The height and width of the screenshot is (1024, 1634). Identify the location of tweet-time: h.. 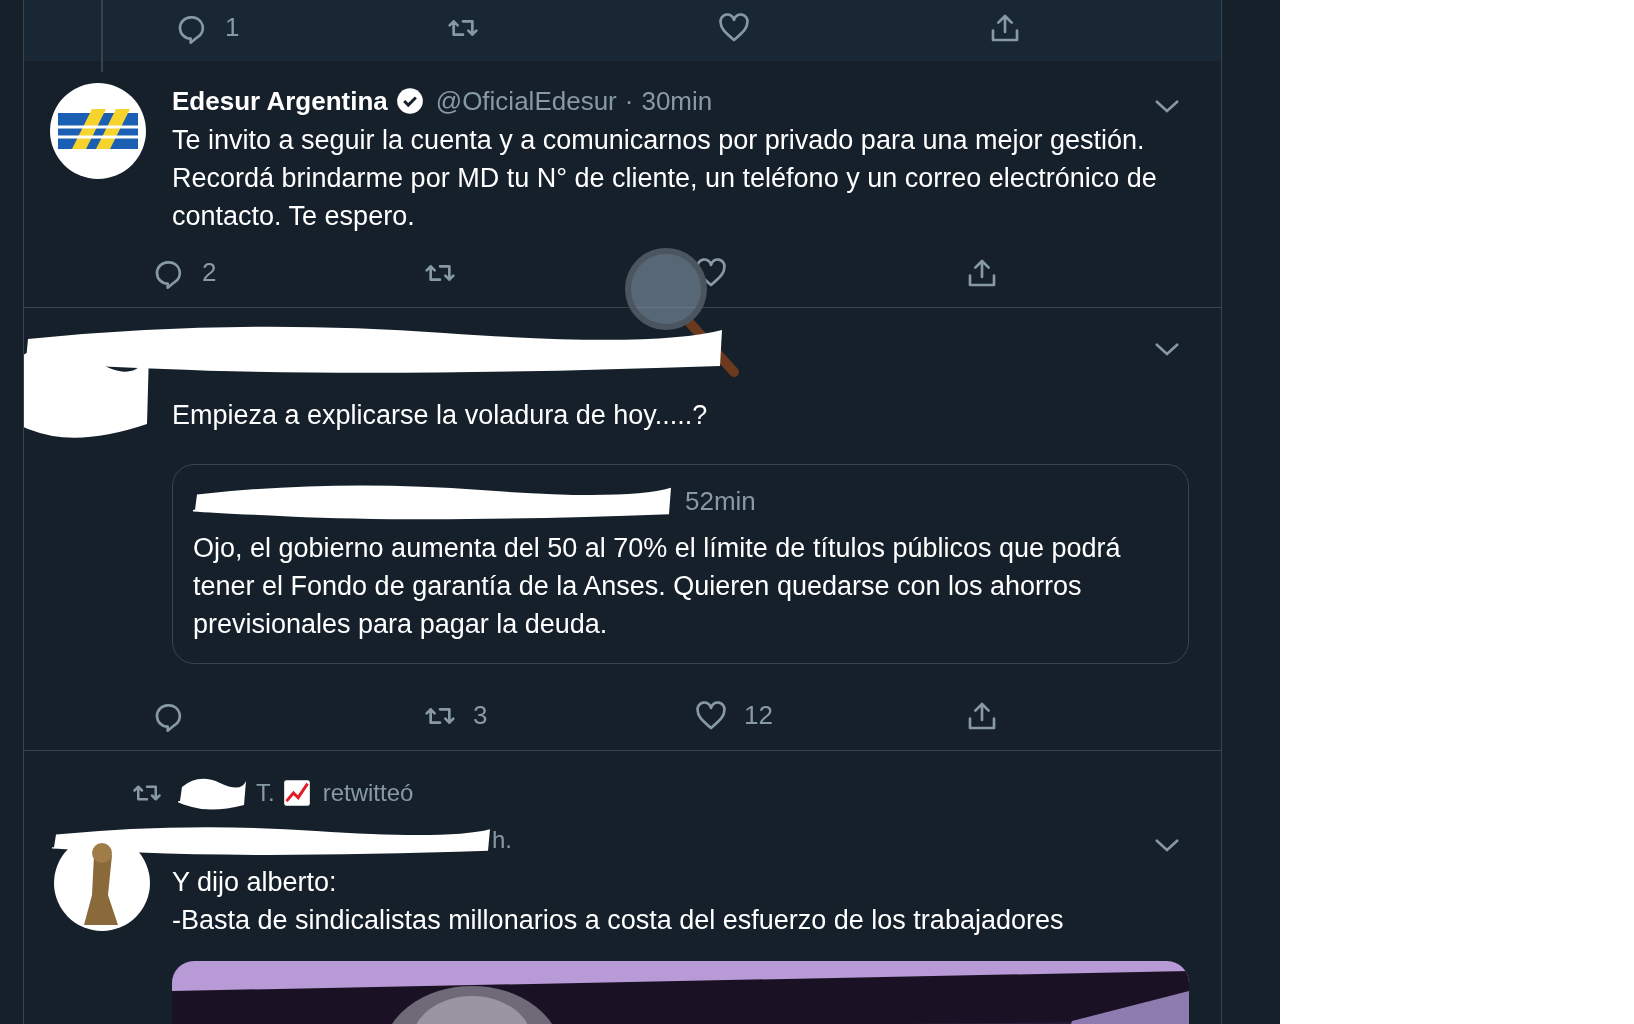
(502, 840).